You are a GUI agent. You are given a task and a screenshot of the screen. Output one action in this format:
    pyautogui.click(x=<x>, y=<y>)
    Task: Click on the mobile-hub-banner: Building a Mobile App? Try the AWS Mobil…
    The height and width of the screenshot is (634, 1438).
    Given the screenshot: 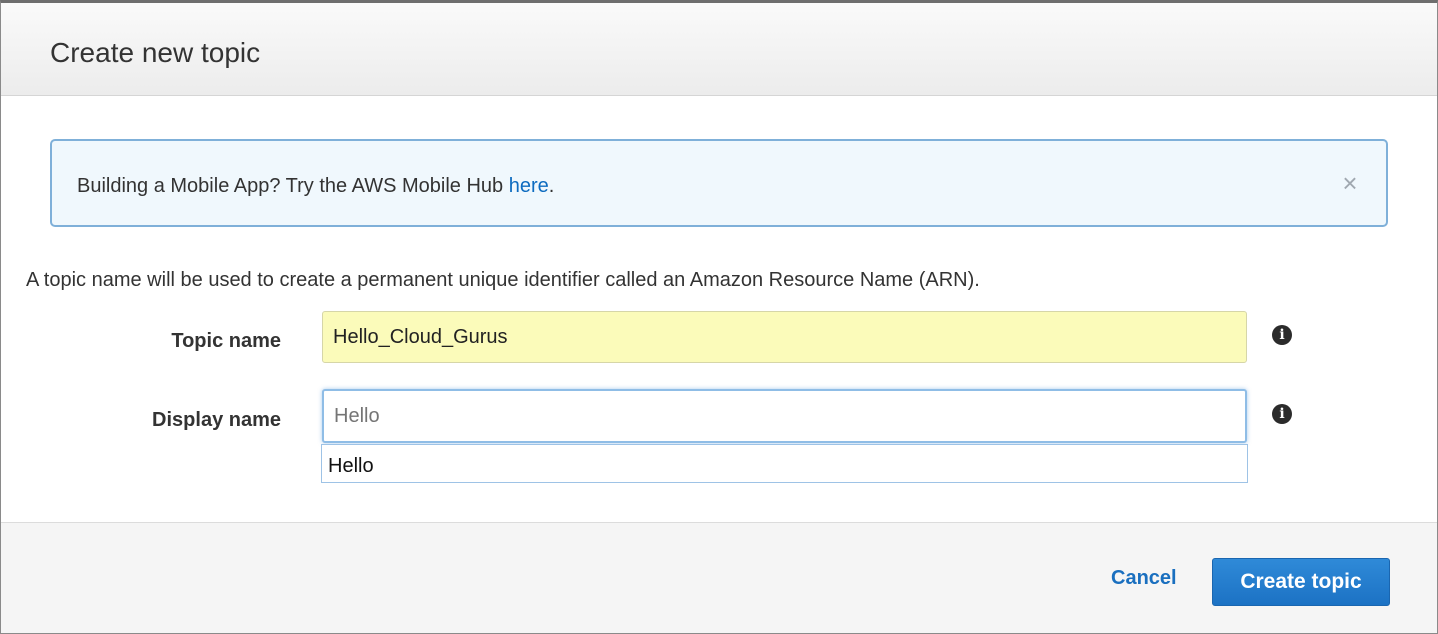 What is the action you would take?
    pyautogui.click(x=719, y=183)
    